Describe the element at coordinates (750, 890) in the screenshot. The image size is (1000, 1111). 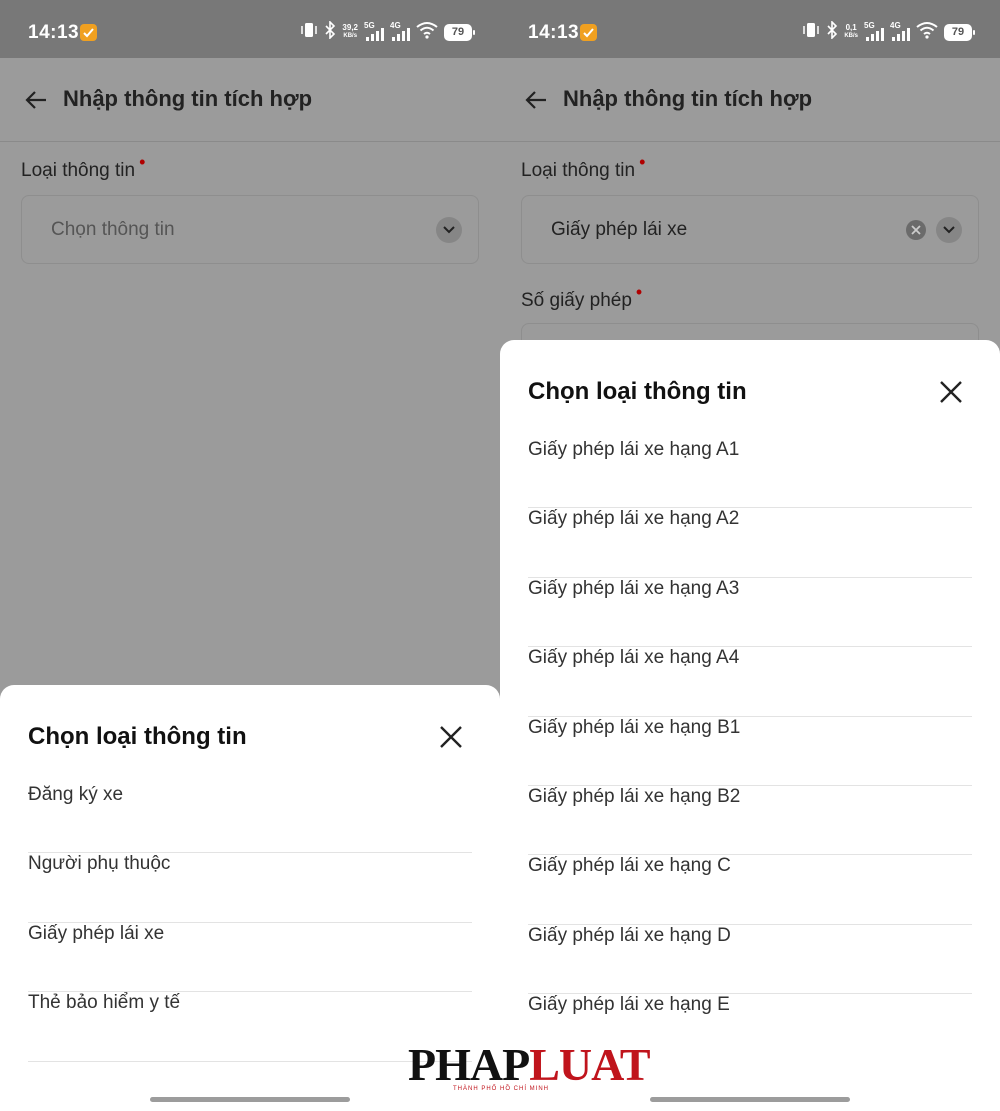
I see `option-item: Giấy phép lái xe hạng C` at that location.